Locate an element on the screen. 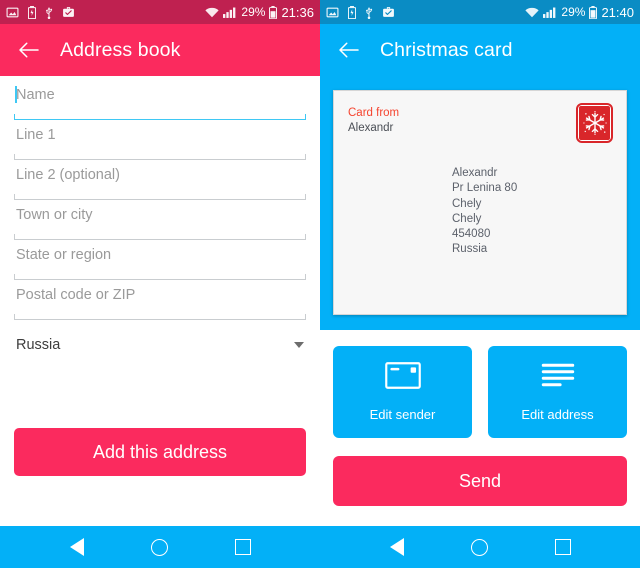 Image resolution: width=640 pixels, height=568 pixels. field-town-or-city: Town or city is located at coordinates (160, 220).